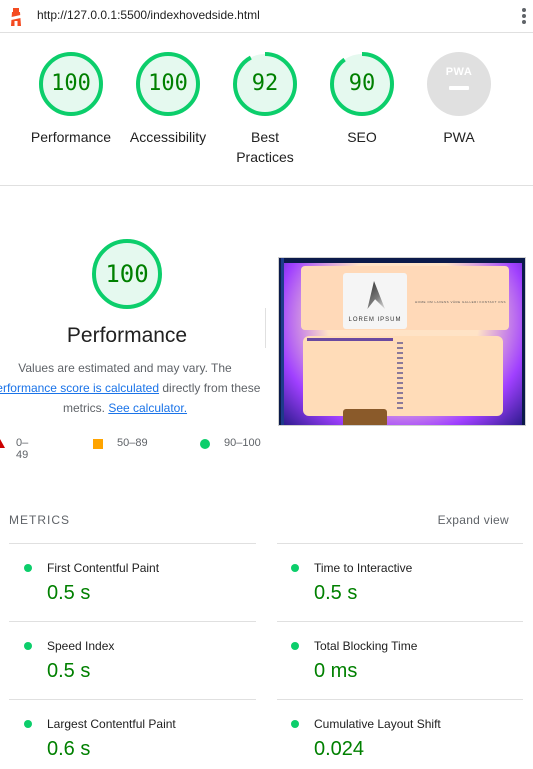 This screenshot has width=533, height=769. I want to click on see-calculator-link: See calculator., so click(147, 408).